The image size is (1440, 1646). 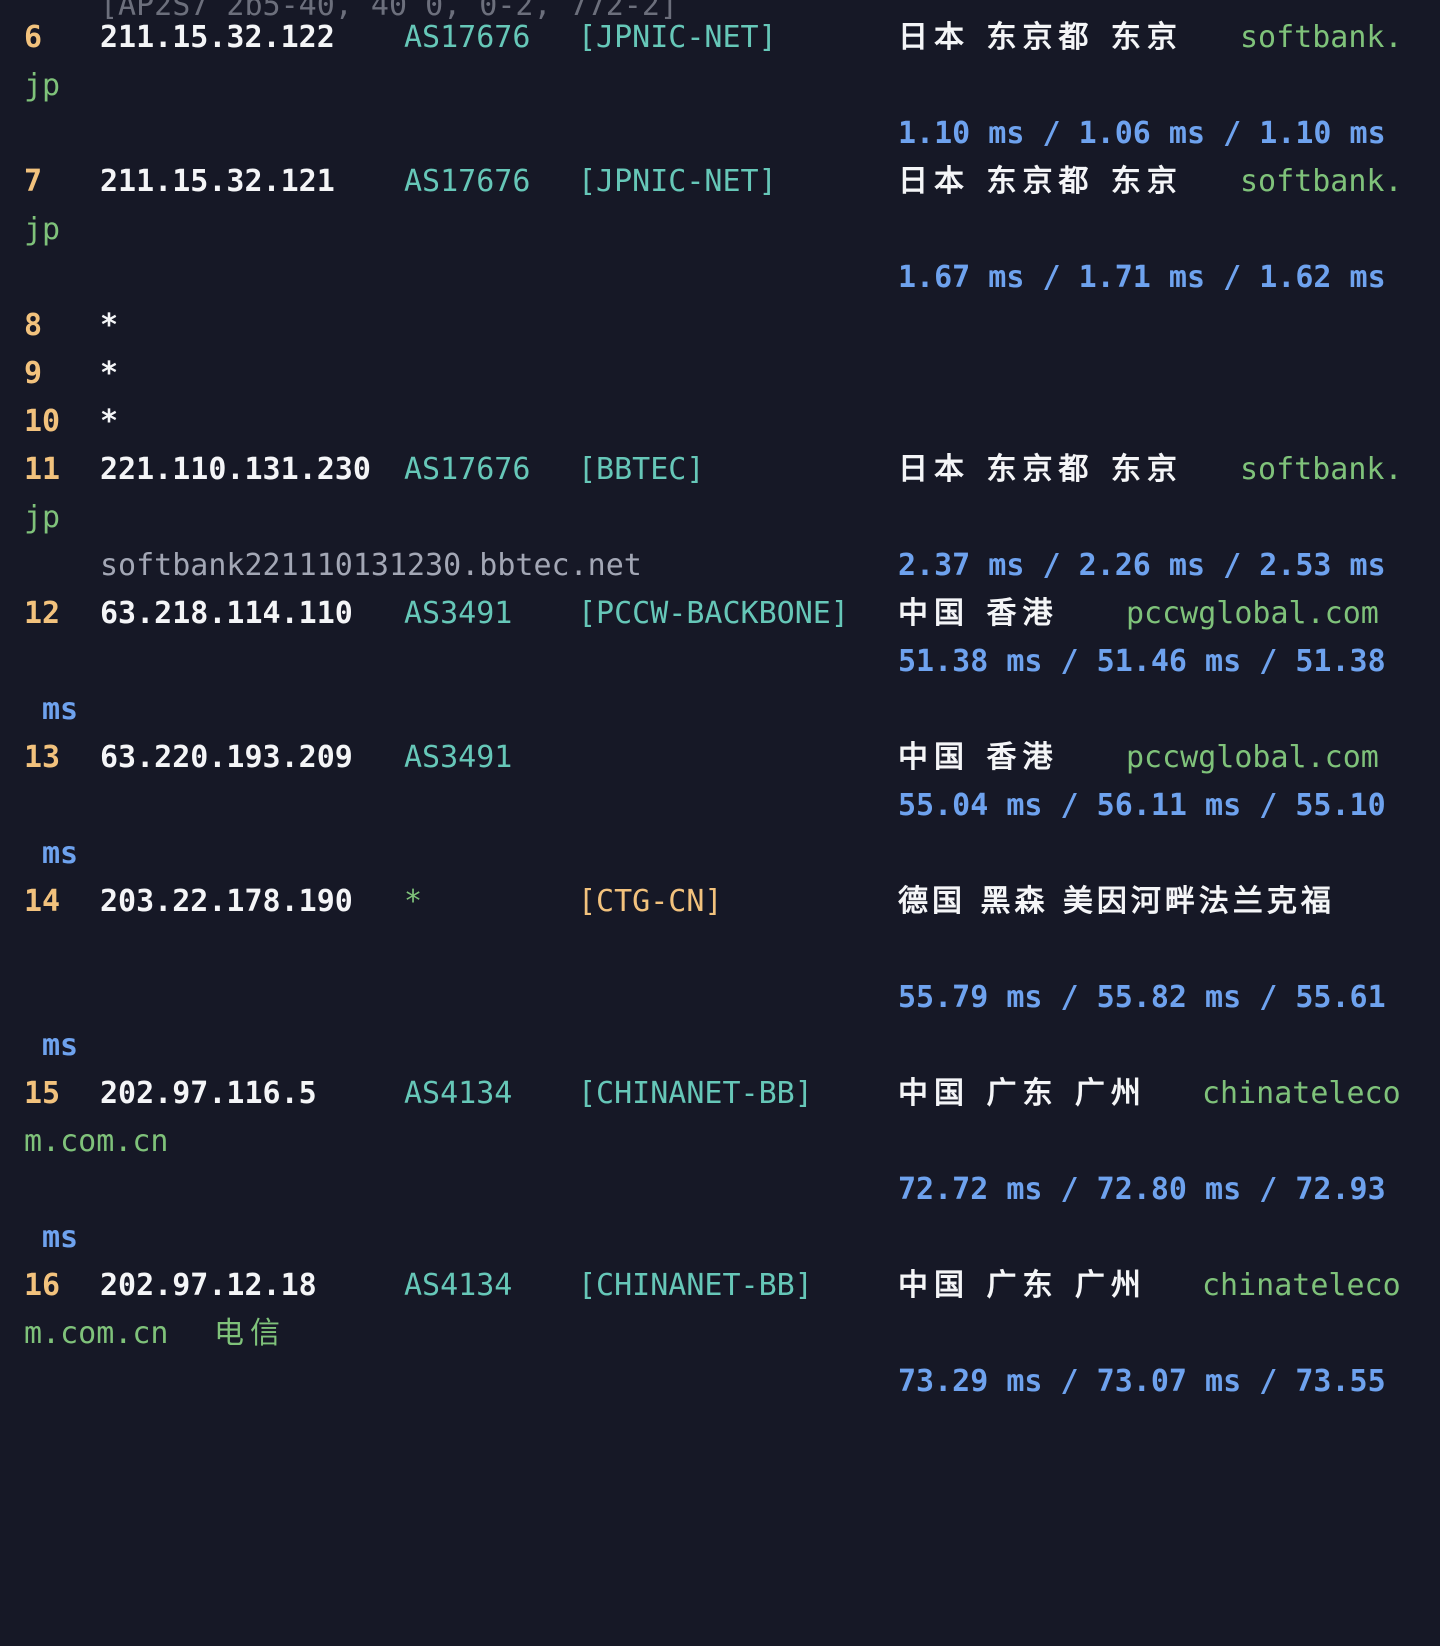 What do you see at coordinates (226, 757) in the screenshot?
I see `hop-ip: 63.220.193.209` at bounding box center [226, 757].